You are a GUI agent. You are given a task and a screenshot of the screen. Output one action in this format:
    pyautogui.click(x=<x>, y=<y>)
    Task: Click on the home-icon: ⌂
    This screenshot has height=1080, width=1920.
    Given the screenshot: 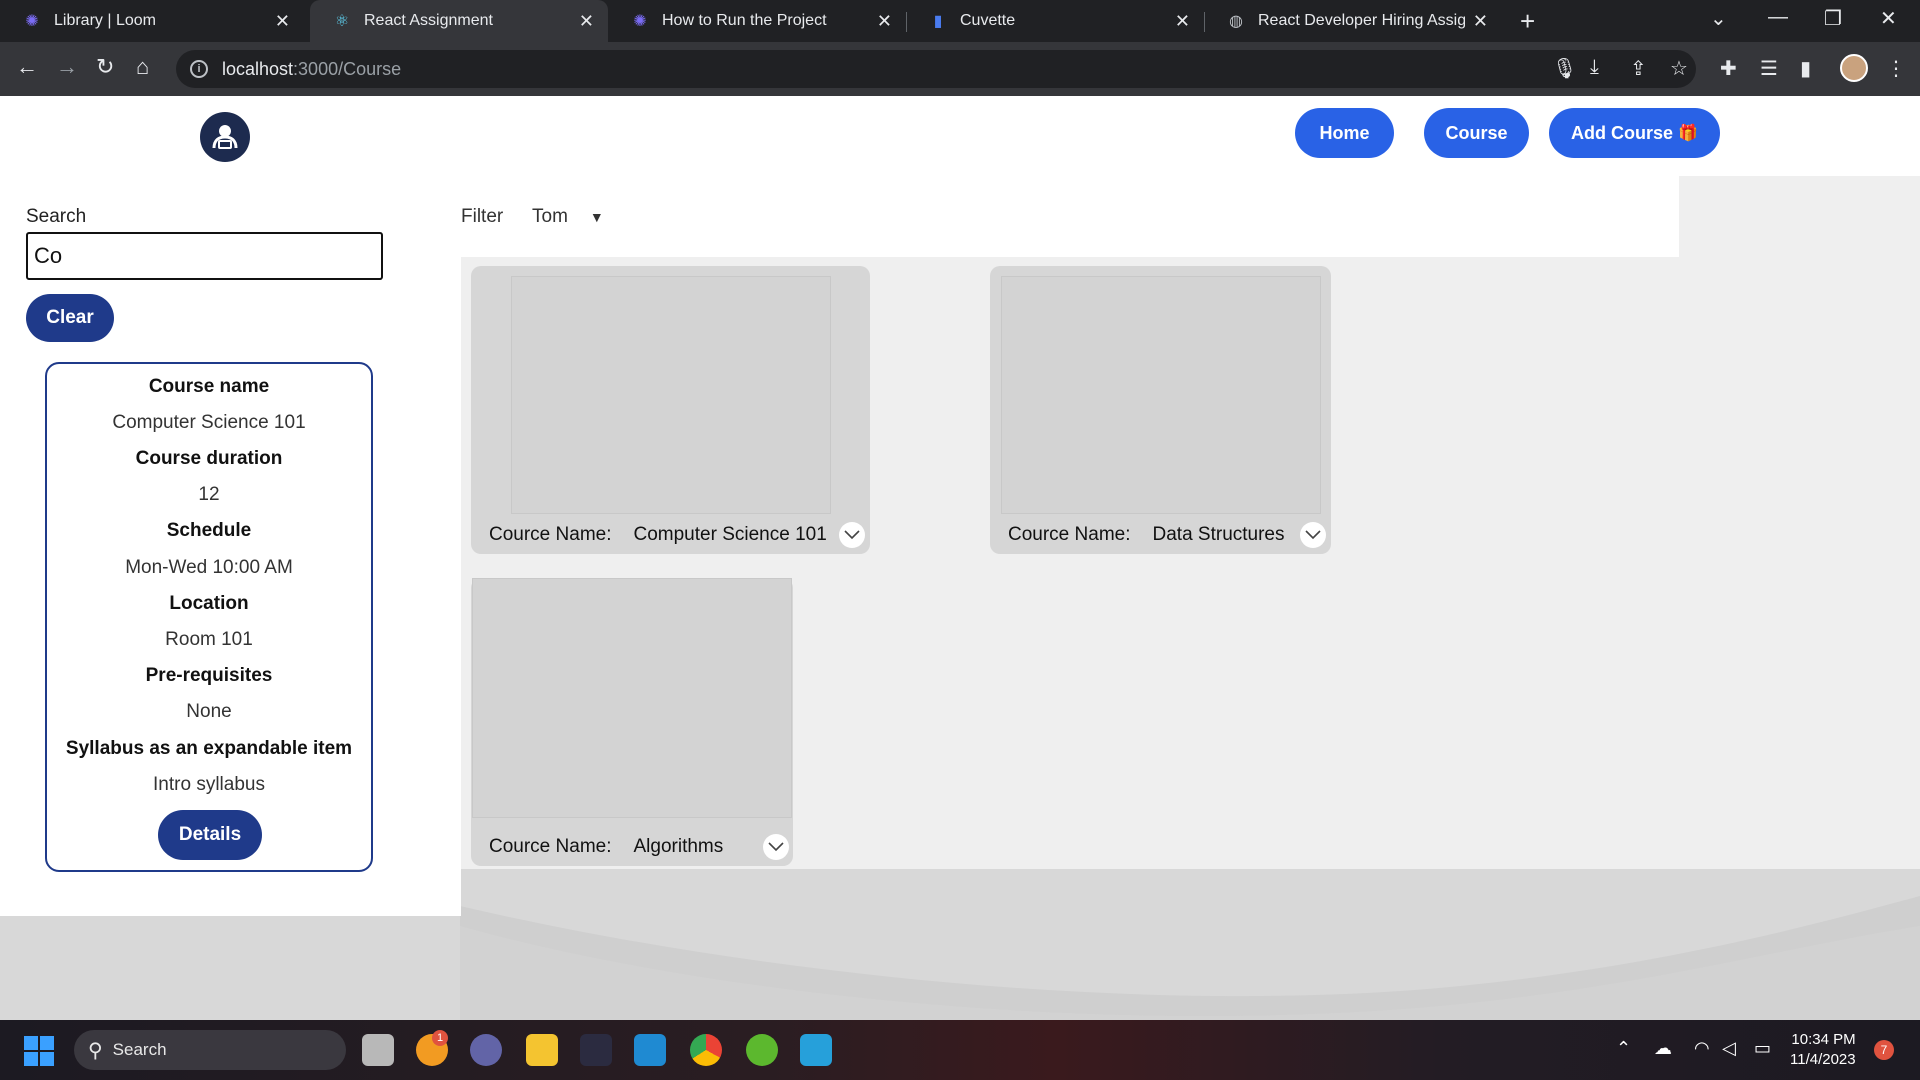 What is the action you would take?
    pyautogui.click(x=142, y=67)
    